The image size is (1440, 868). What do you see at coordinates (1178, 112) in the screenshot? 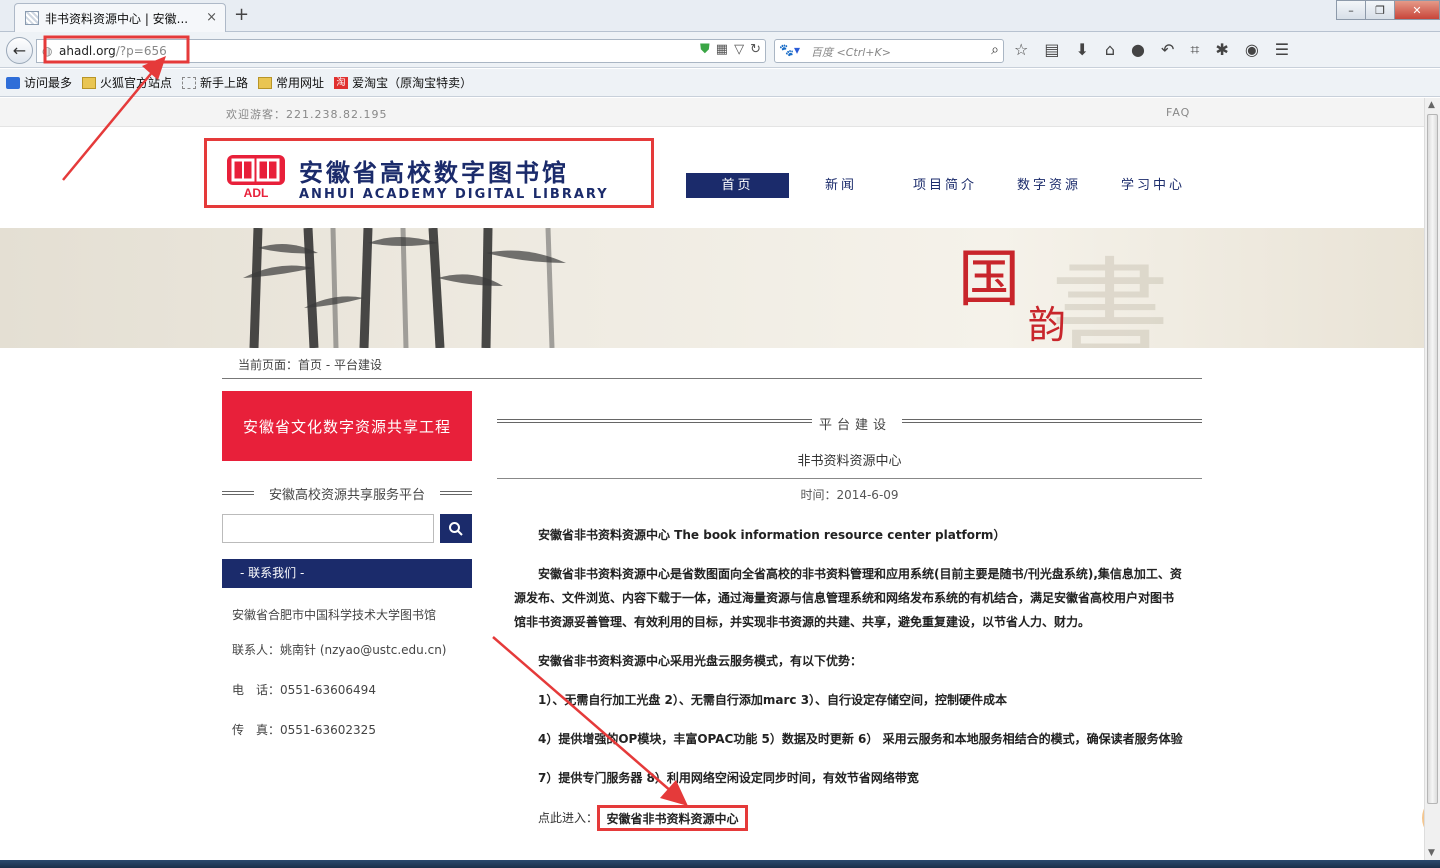
I see `faq-link: FAQ` at bounding box center [1178, 112].